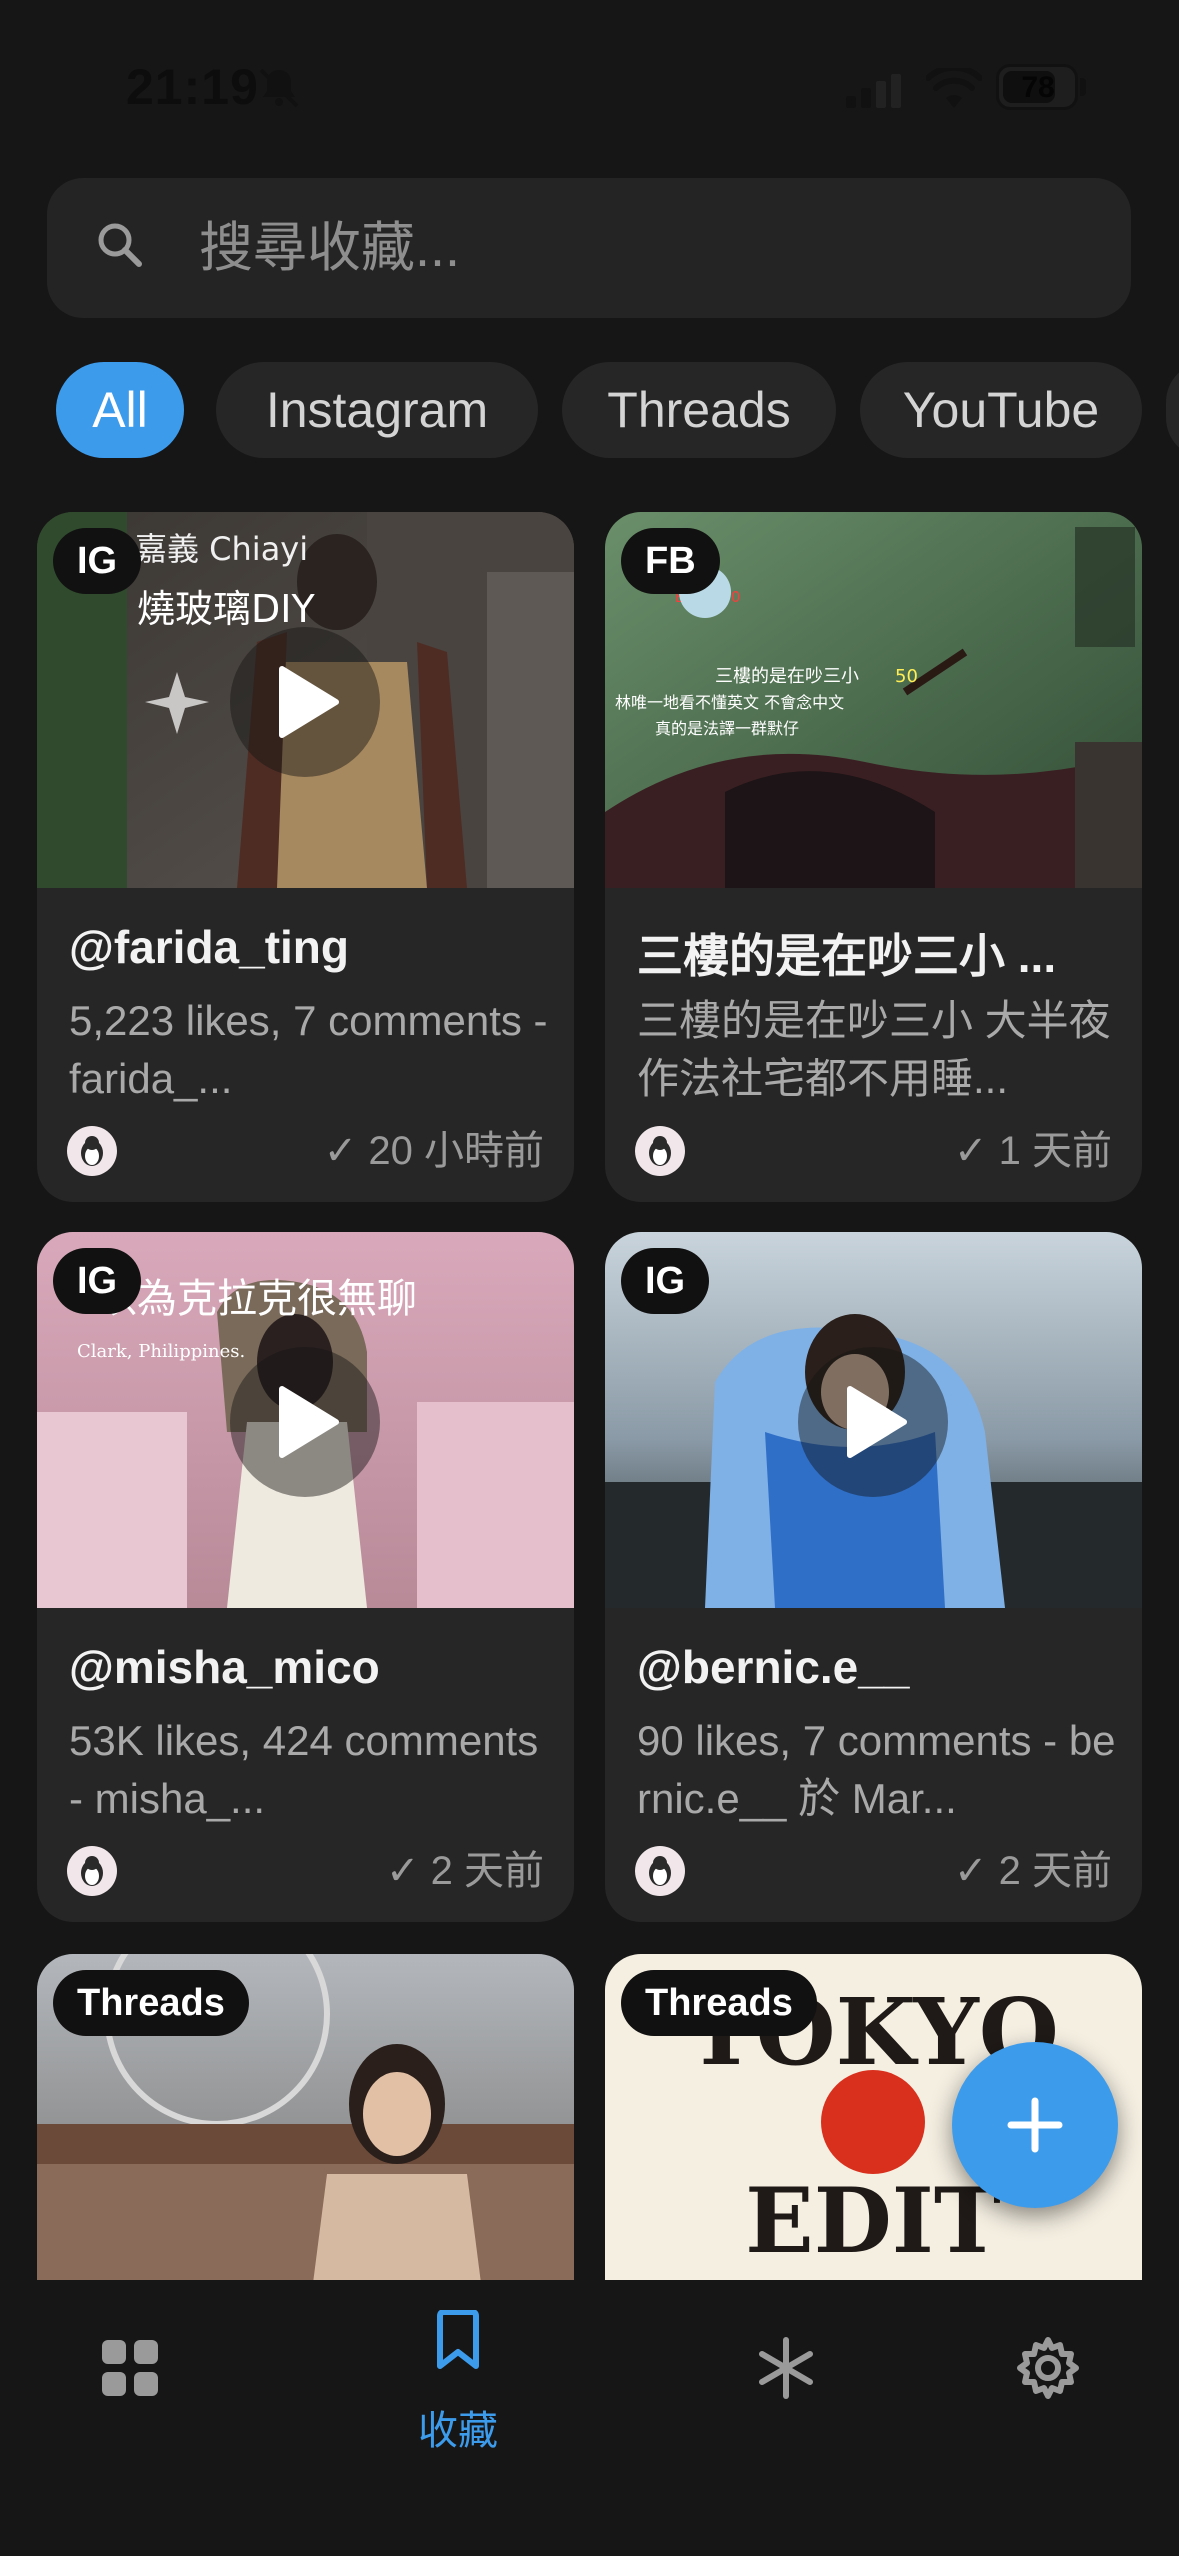 The height and width of the screenshot is (2556, 1179). I want to click on nav-tab-bookmarks: 收藏, so click(458, 2383).